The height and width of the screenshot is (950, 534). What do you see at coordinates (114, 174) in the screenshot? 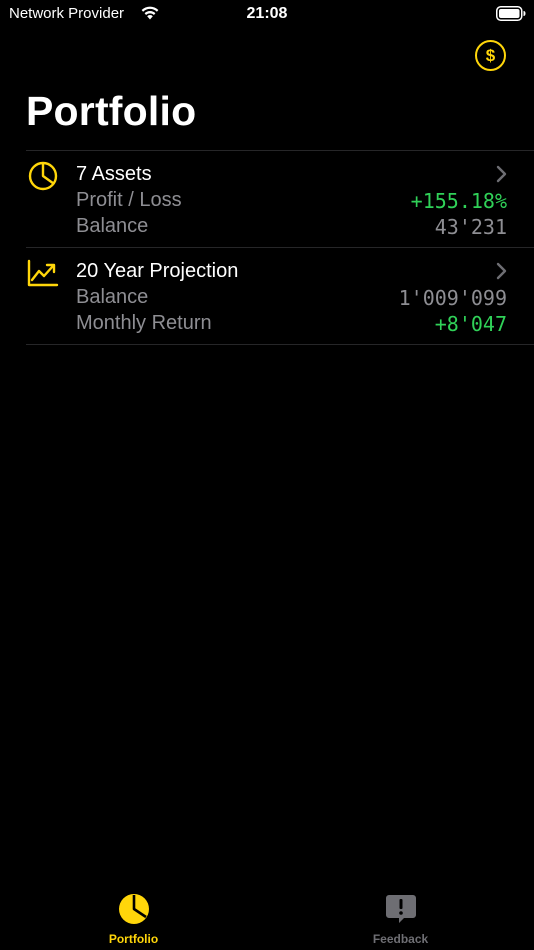
I see `row-title: 7 Assets` at bounding box center [114, 174].